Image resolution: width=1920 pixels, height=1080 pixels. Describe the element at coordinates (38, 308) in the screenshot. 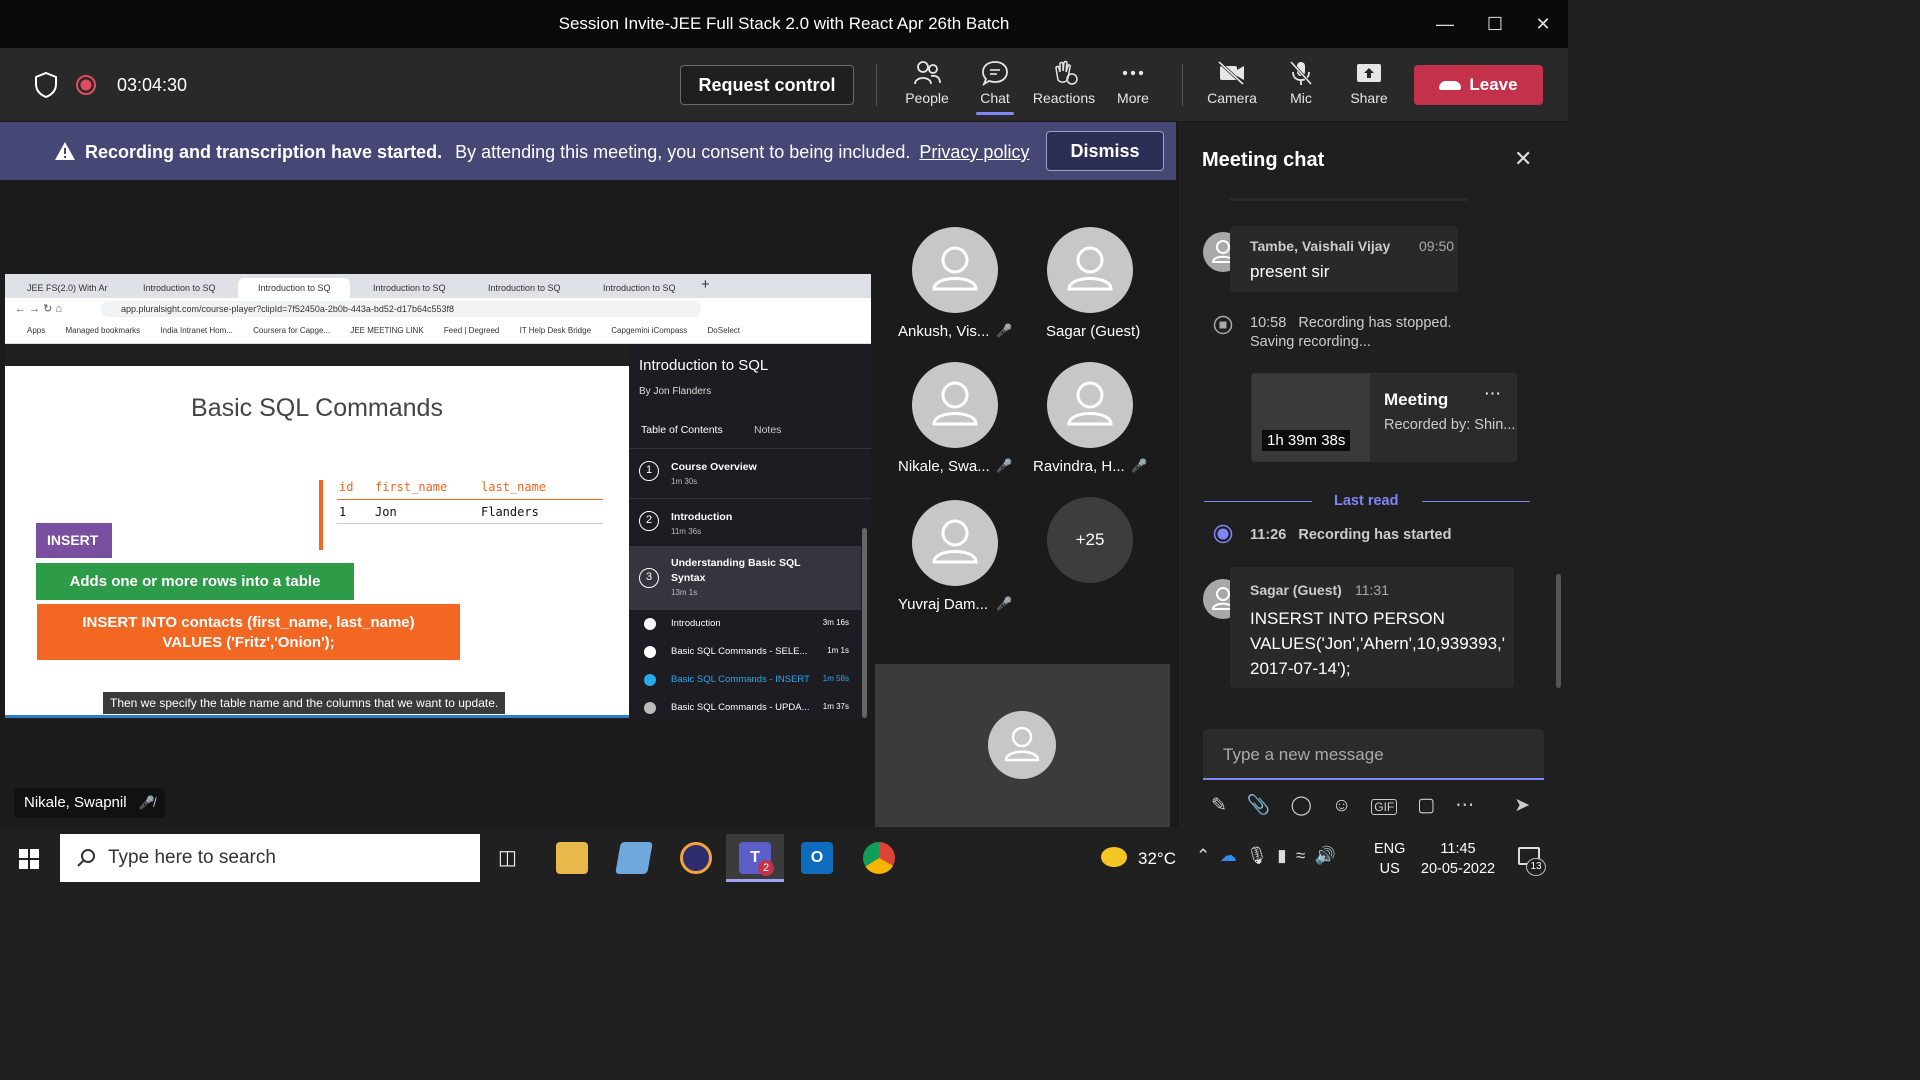

I see `nav-arrows-icon: ← → ↻ ⌂` at that location.